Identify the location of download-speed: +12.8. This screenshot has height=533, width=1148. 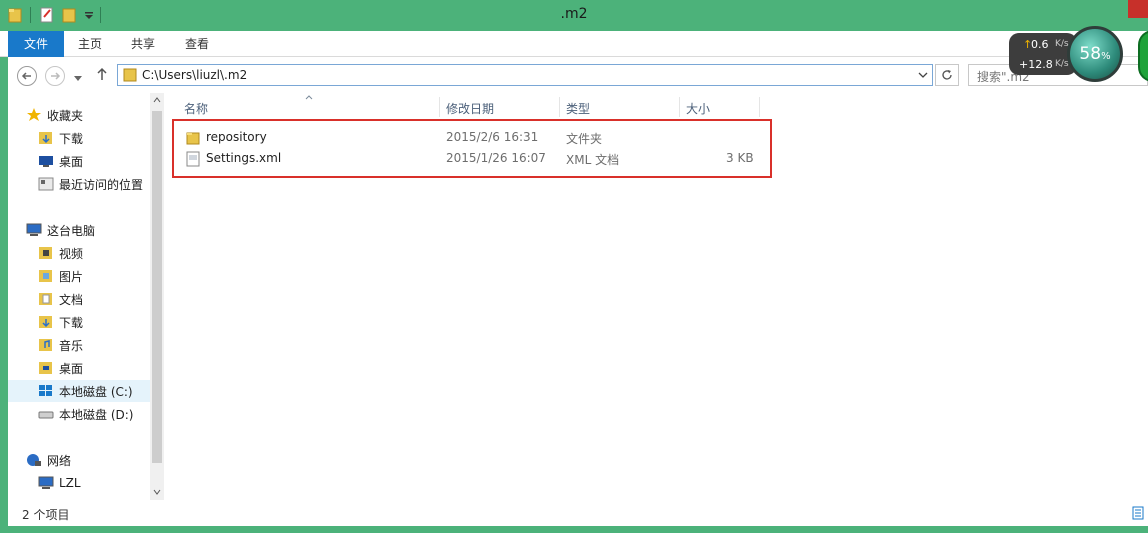
(1036, 64).